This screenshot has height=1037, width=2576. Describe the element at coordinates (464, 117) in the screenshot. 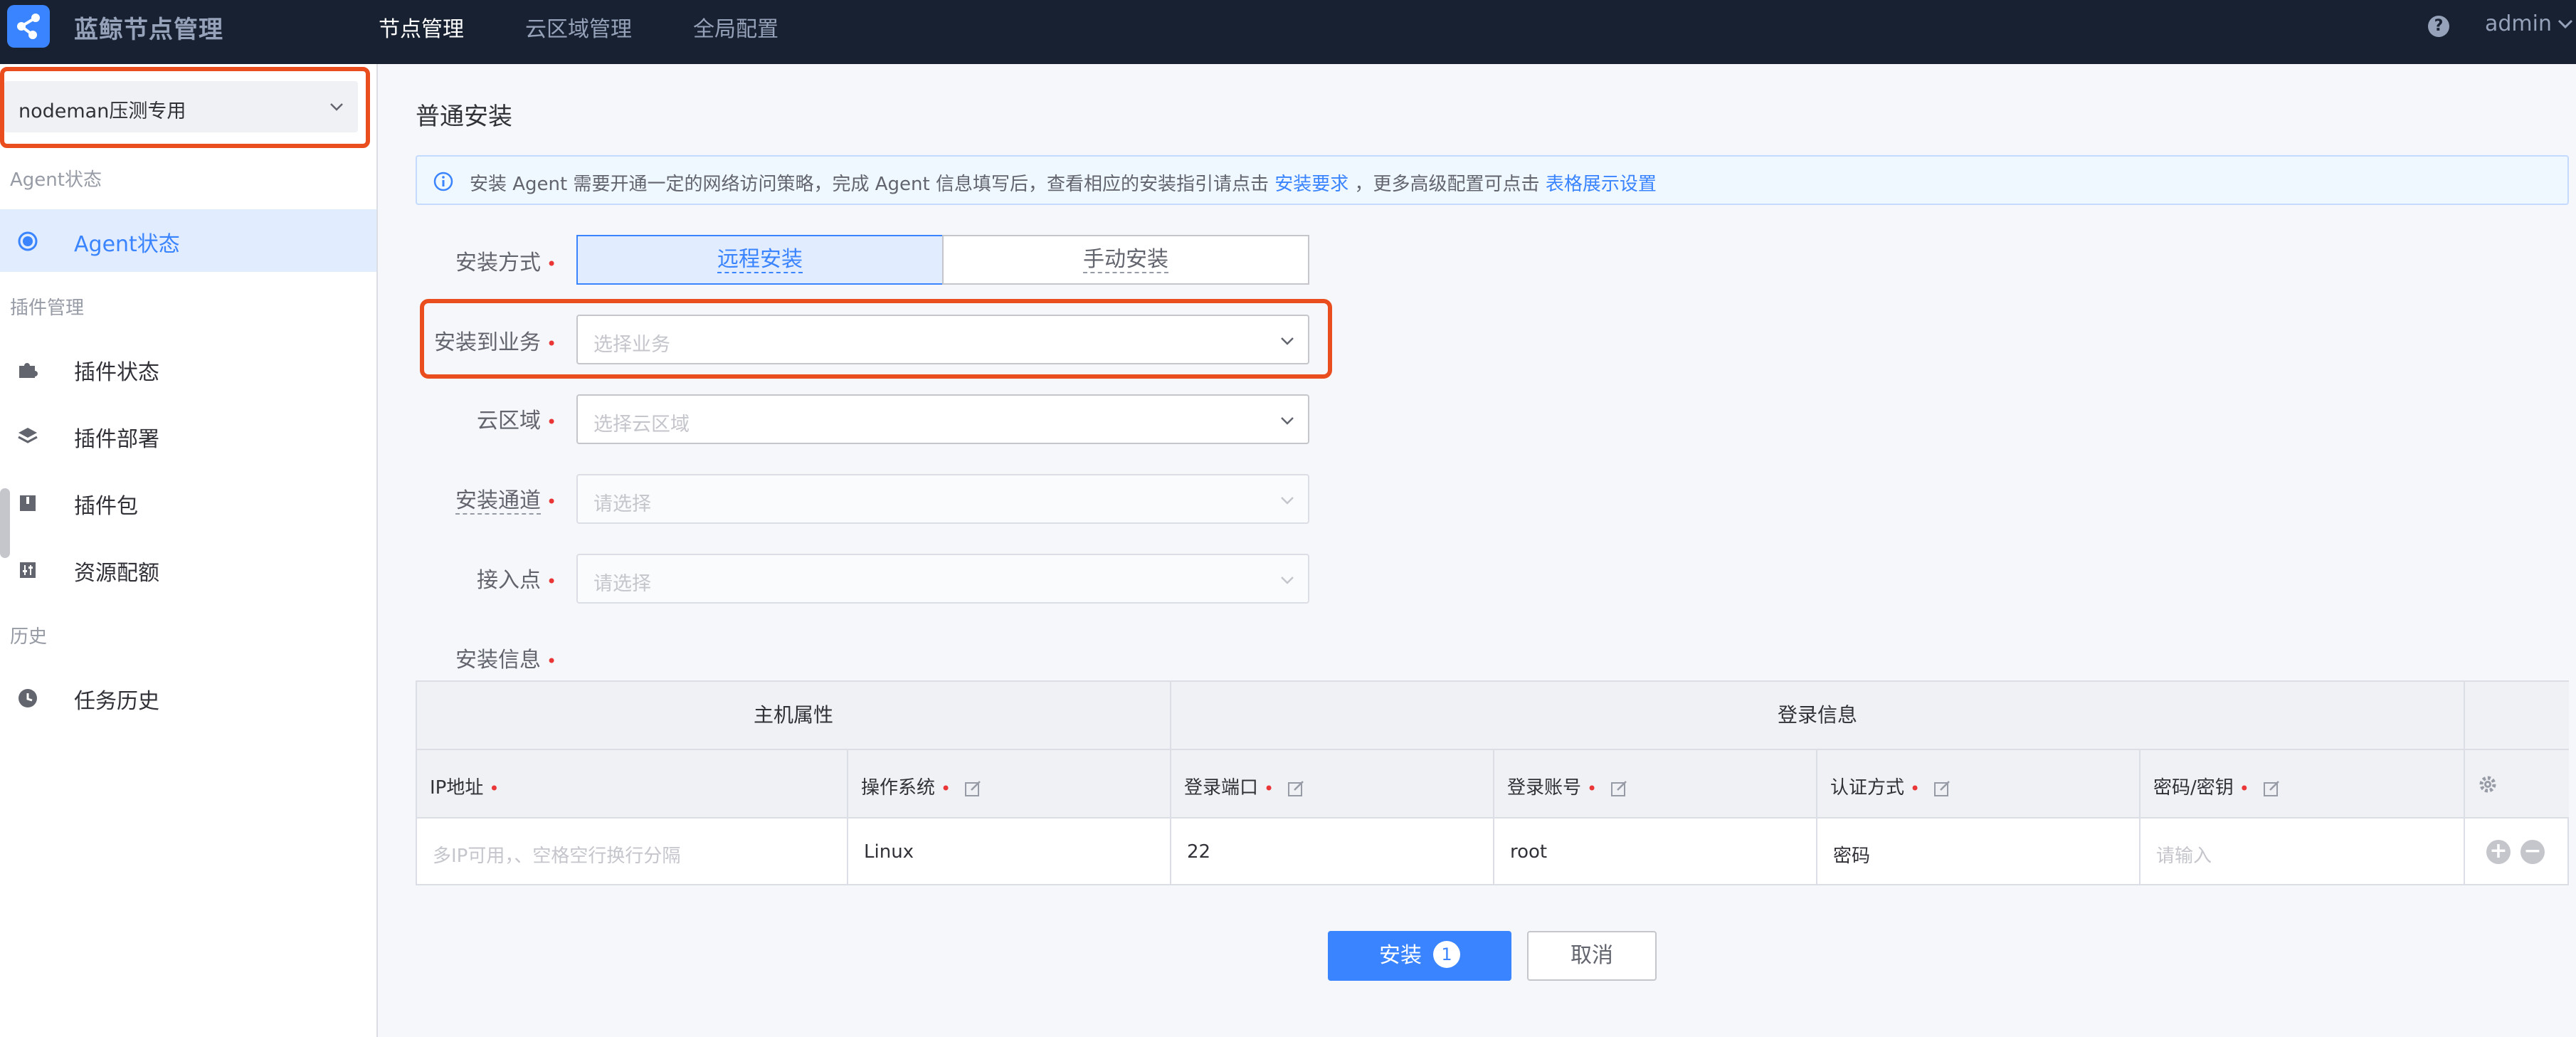

I see `page-title: 普通安装` at that location.